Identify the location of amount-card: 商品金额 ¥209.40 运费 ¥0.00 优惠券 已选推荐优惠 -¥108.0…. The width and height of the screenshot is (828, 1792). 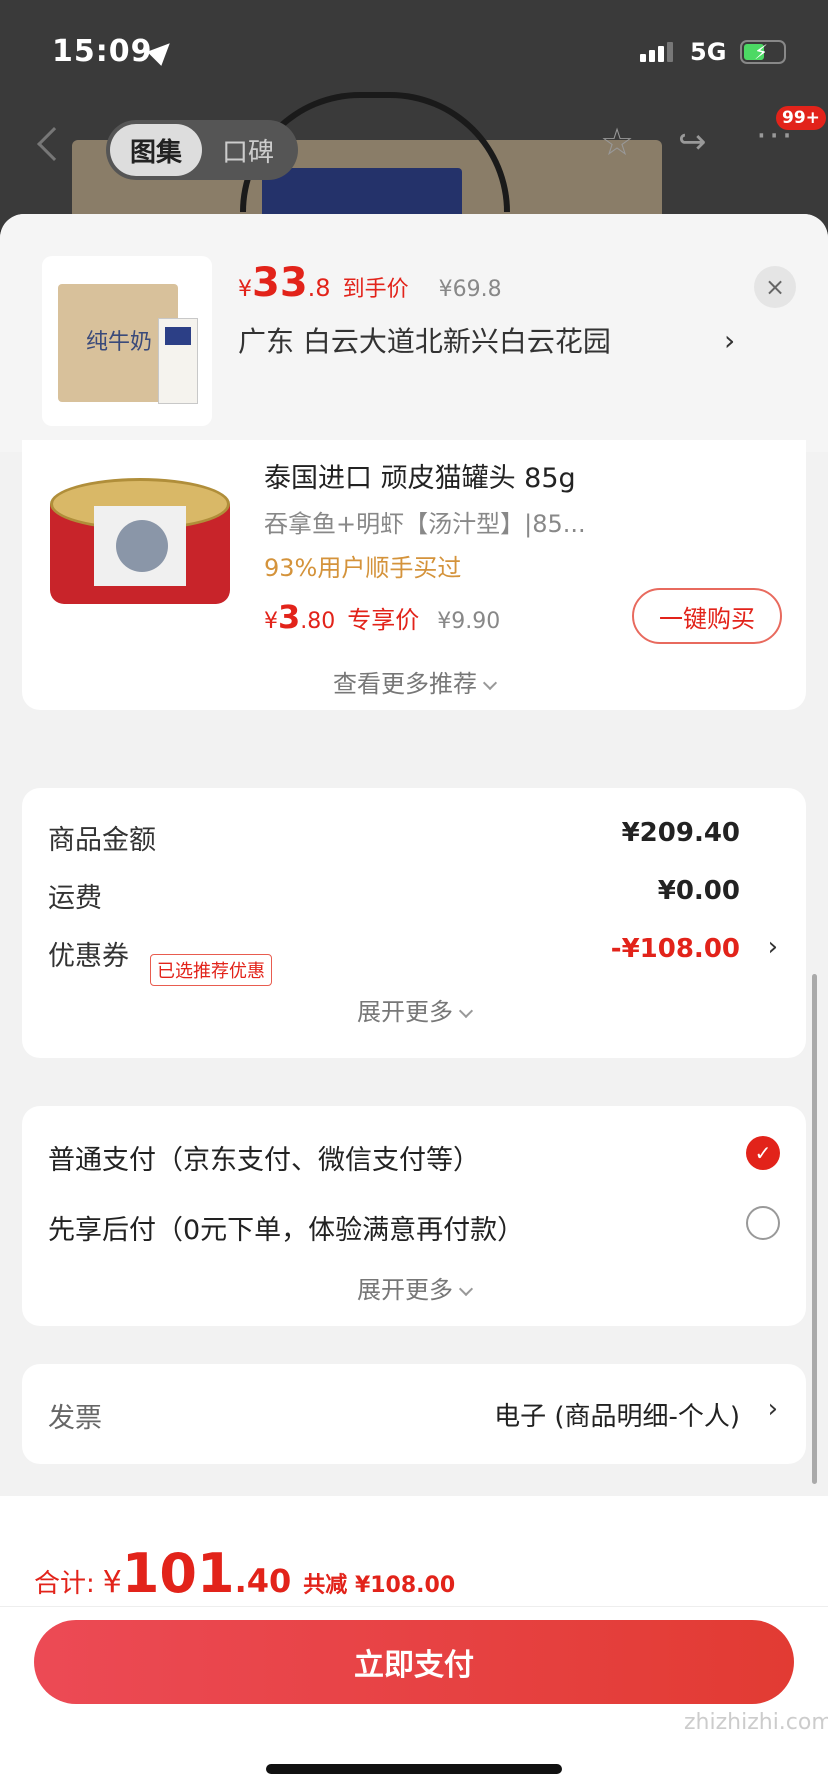
(414, 923).